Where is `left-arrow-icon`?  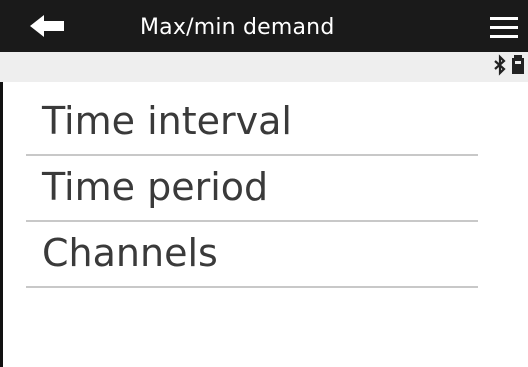 left-arrow-icon is located at coordinates (47, 26).